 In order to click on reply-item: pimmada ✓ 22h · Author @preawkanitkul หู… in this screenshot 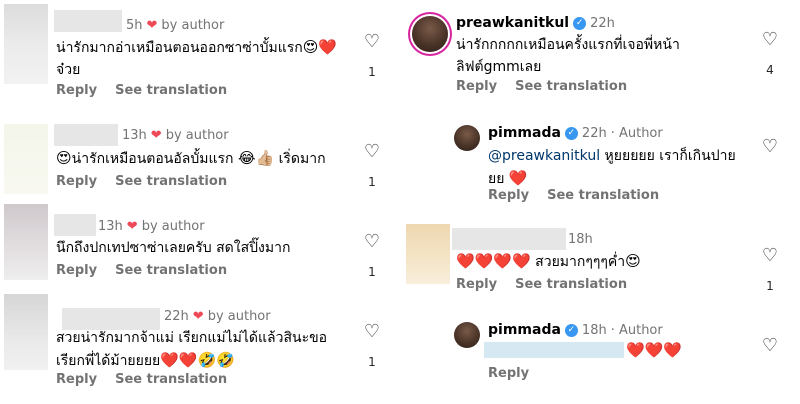, I will do `click(600, 162)`.